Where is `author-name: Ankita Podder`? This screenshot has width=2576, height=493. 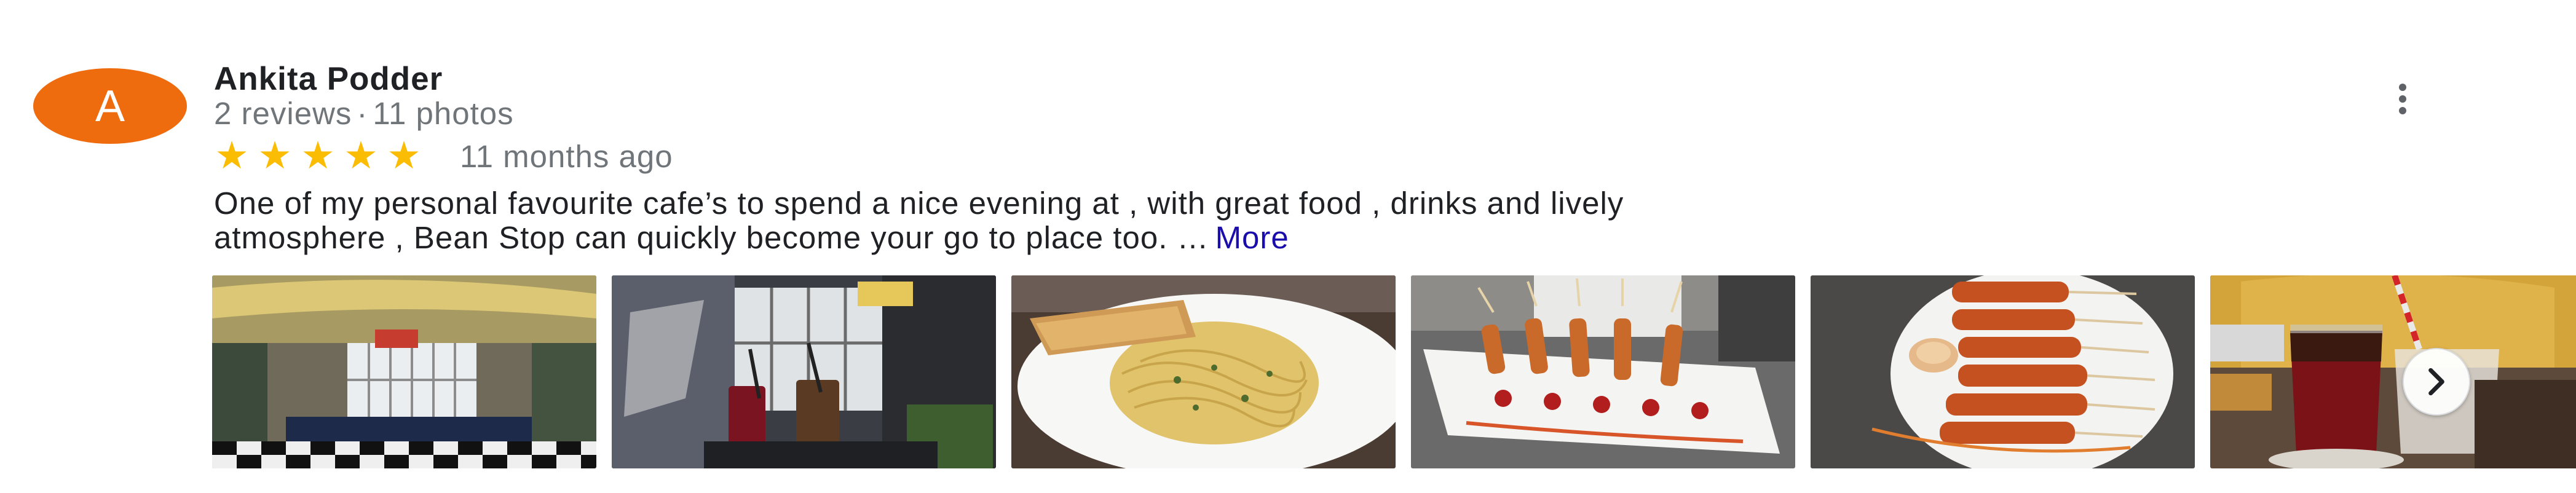 author-name: Ankita Podder is located at coordinates (328, 79).